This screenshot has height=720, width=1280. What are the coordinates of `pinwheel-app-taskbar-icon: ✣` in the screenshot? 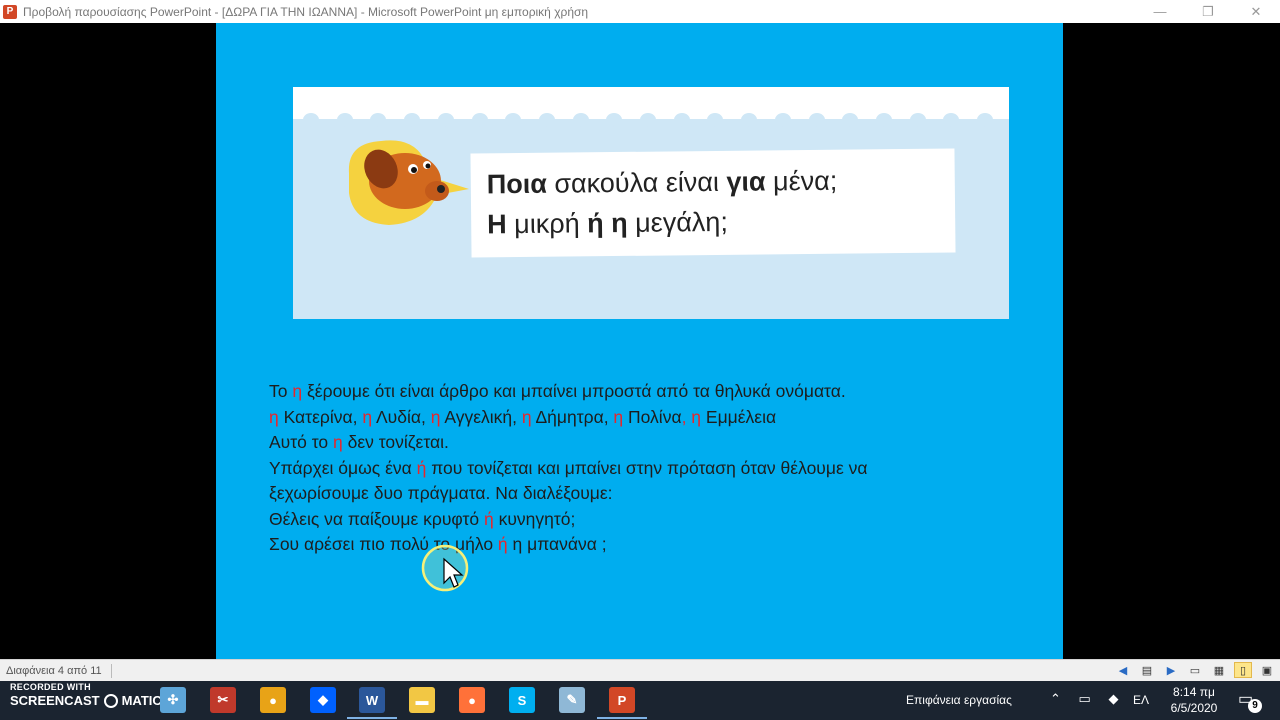 It's located at (173, 700).